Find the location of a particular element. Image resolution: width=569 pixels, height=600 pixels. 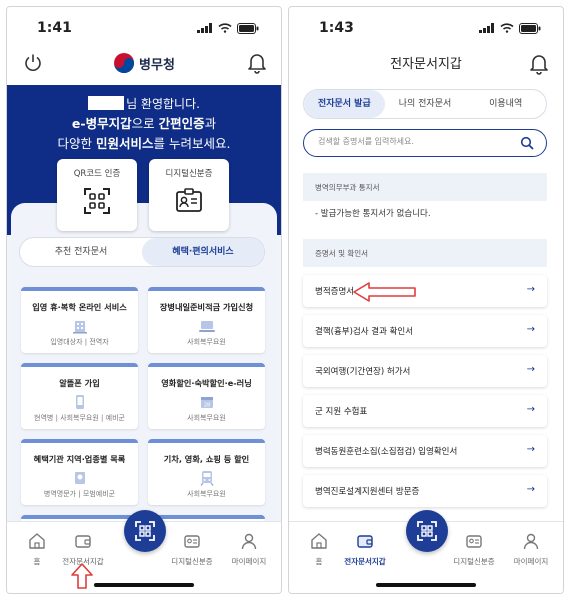

tab-my-docs: 나의 전자문서 is located at coordinates (425, 104).